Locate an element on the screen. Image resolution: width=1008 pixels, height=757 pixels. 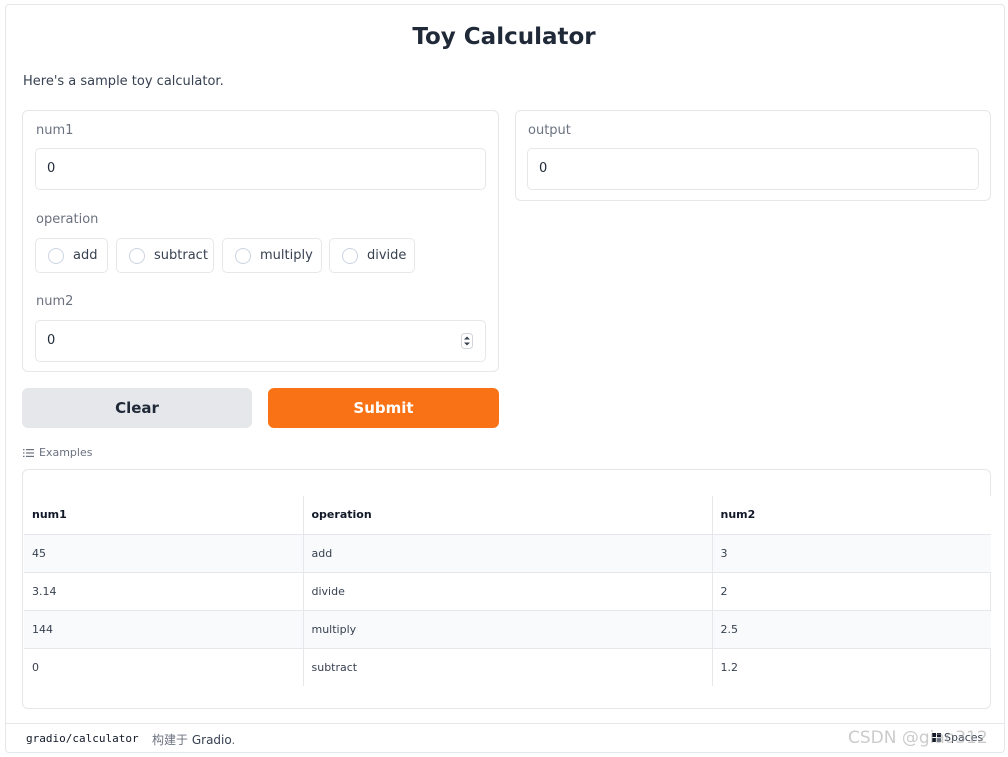
examples-label: Examples is located at coordinates (66, 452).